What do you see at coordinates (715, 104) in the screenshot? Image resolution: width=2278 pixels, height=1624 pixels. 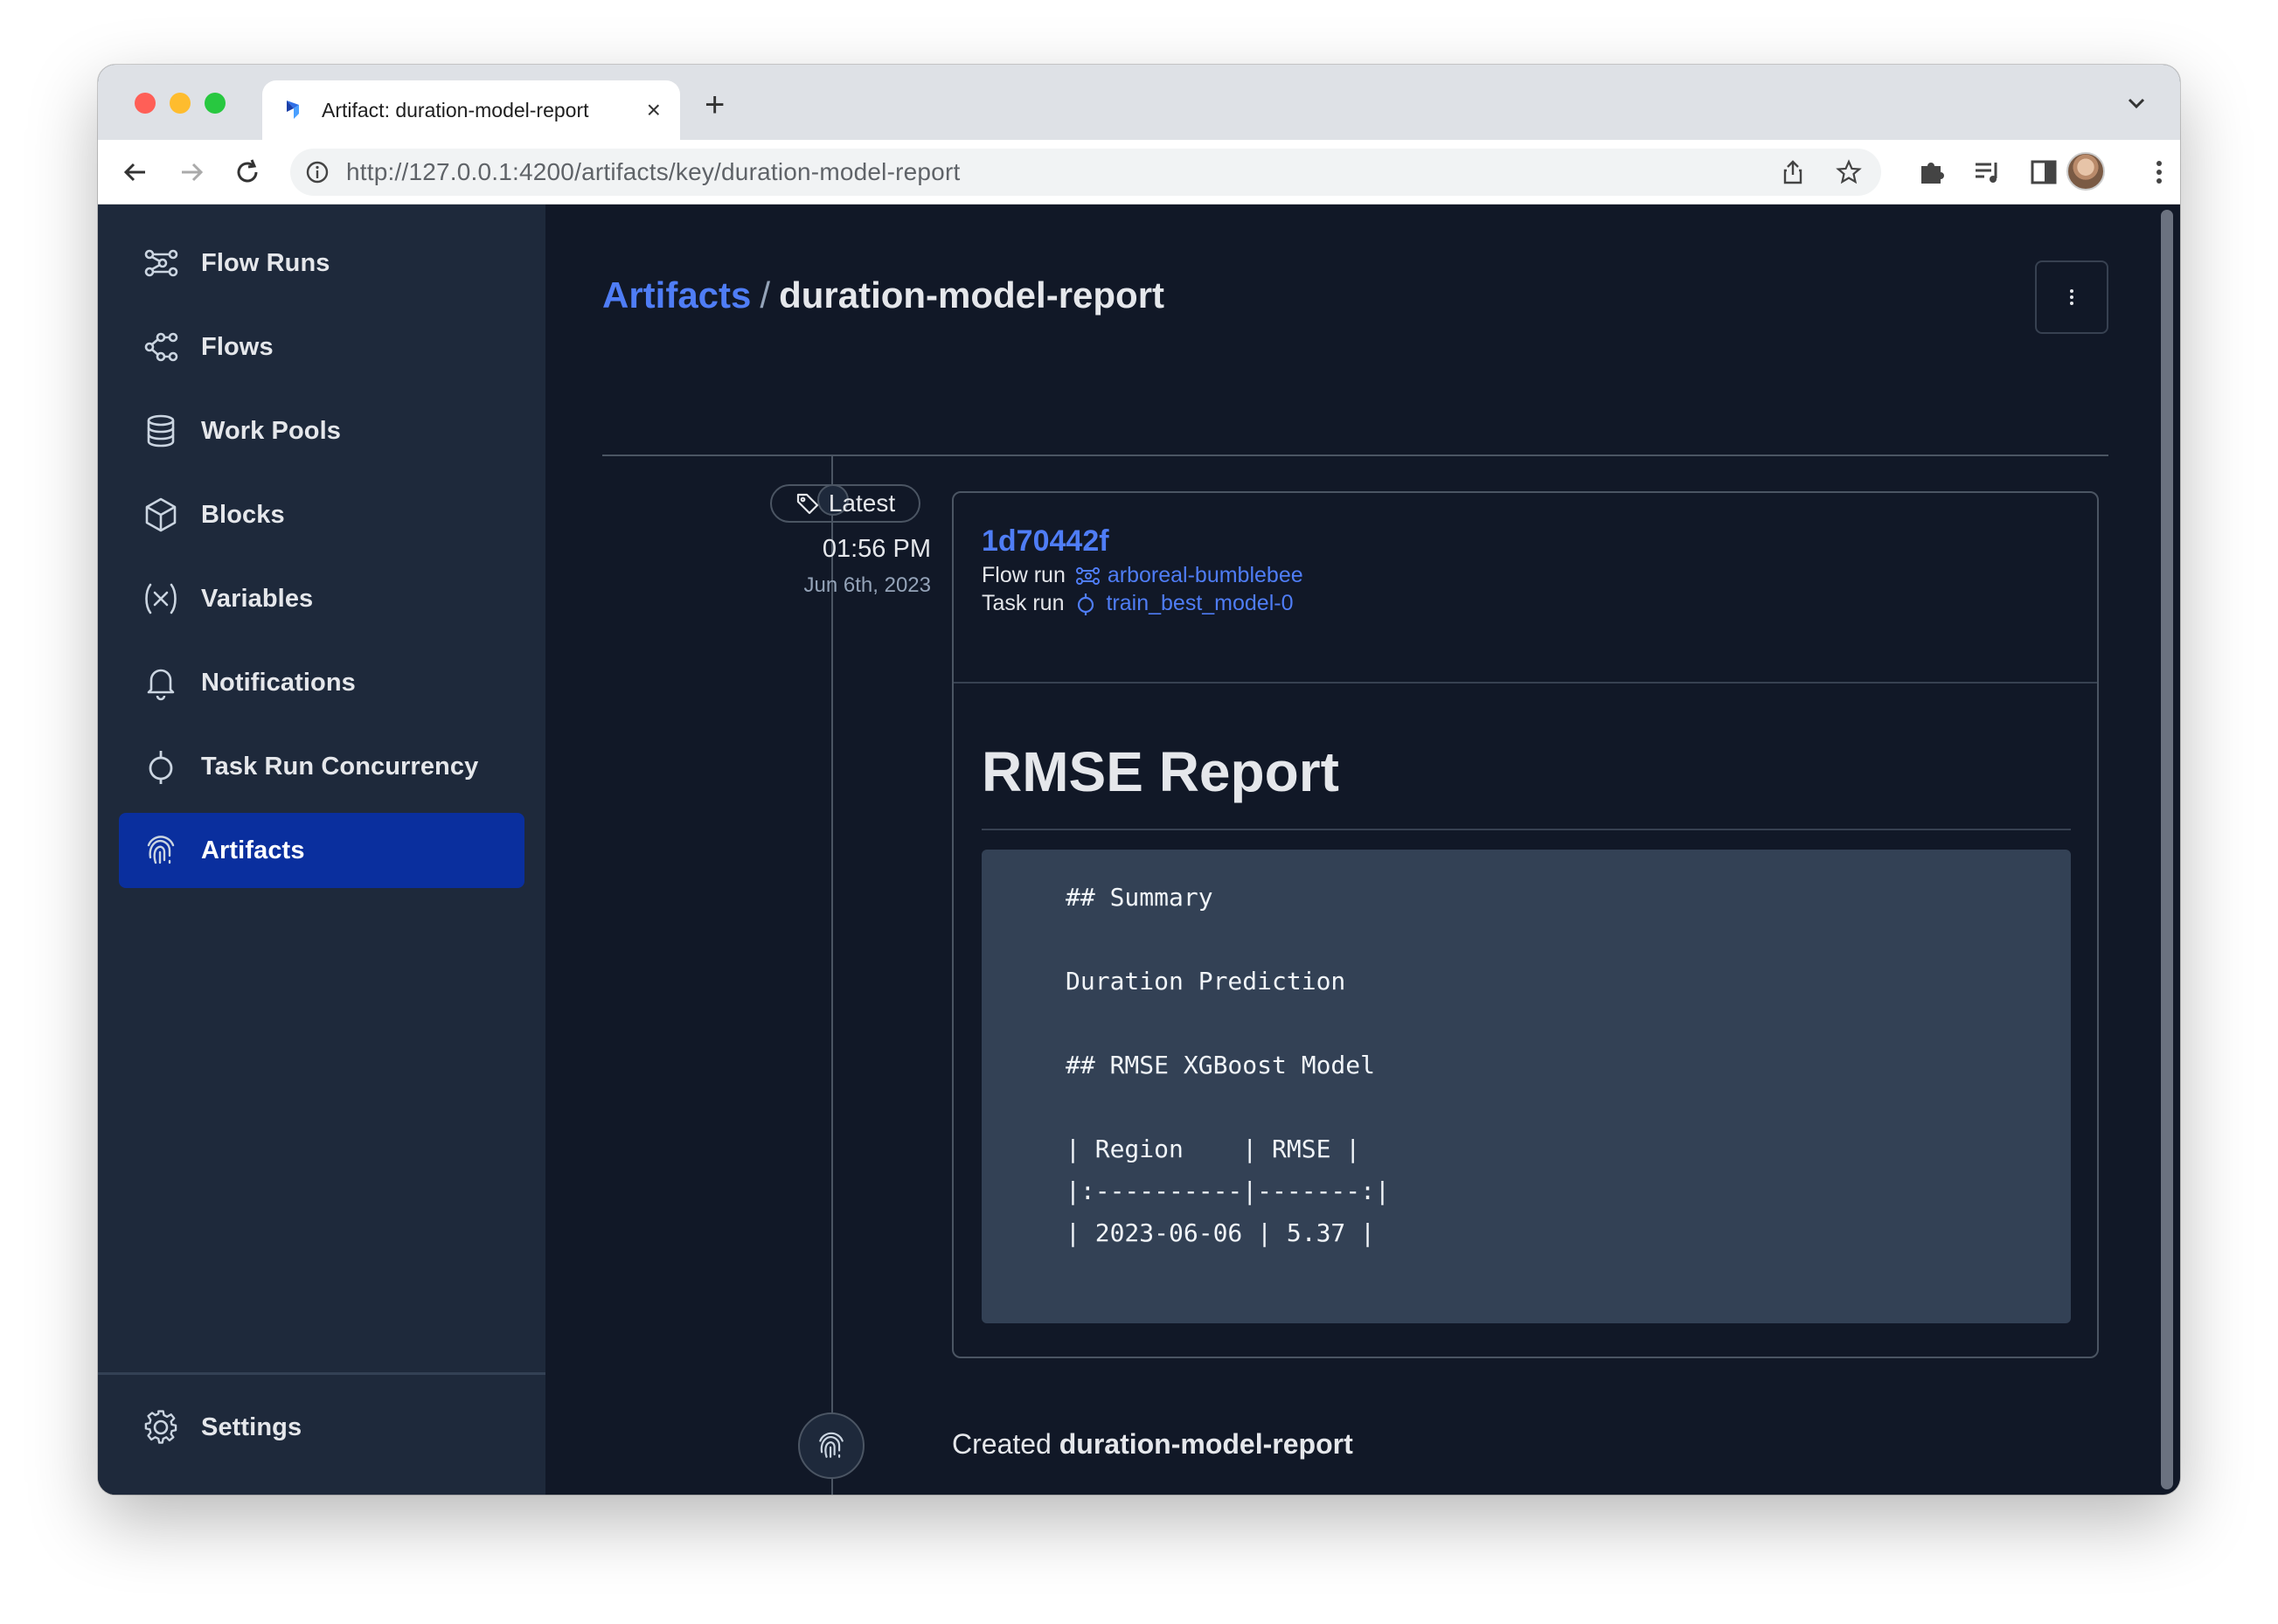 I see `new-tab-button: +` at bounding box center [715, 104].